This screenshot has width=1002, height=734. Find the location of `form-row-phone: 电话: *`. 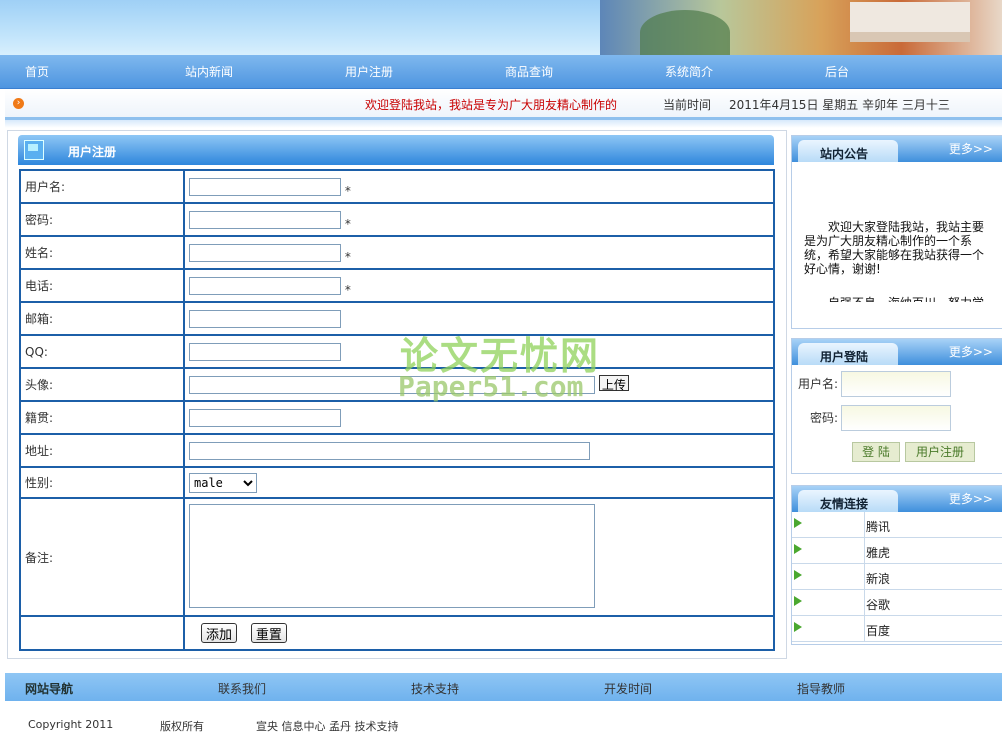

form-row-phone: 电话: * is located at coordinates (397, 285).